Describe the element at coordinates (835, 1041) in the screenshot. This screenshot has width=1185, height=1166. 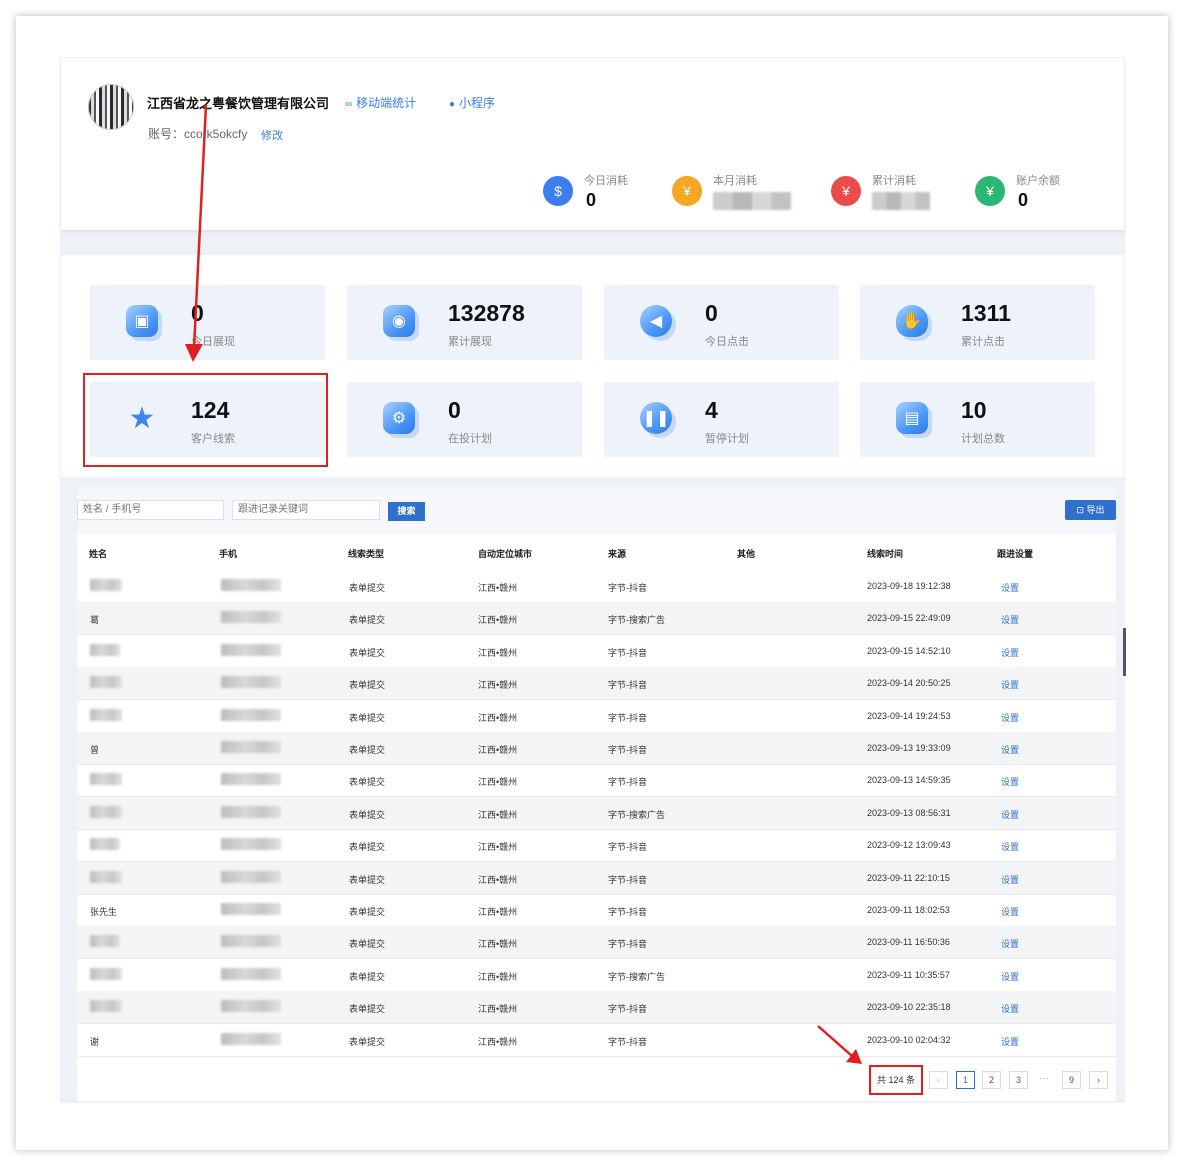
I see `arrow-line-bottom` at that location.